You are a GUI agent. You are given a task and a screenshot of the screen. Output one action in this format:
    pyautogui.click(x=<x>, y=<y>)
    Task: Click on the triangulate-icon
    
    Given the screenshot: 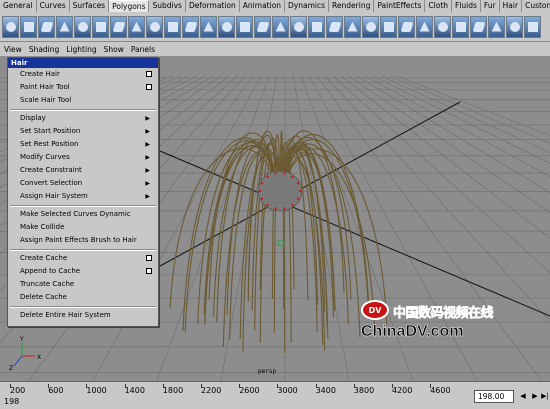 What is the action you would take?
    pyautogui.click(x=370, y=26)
    